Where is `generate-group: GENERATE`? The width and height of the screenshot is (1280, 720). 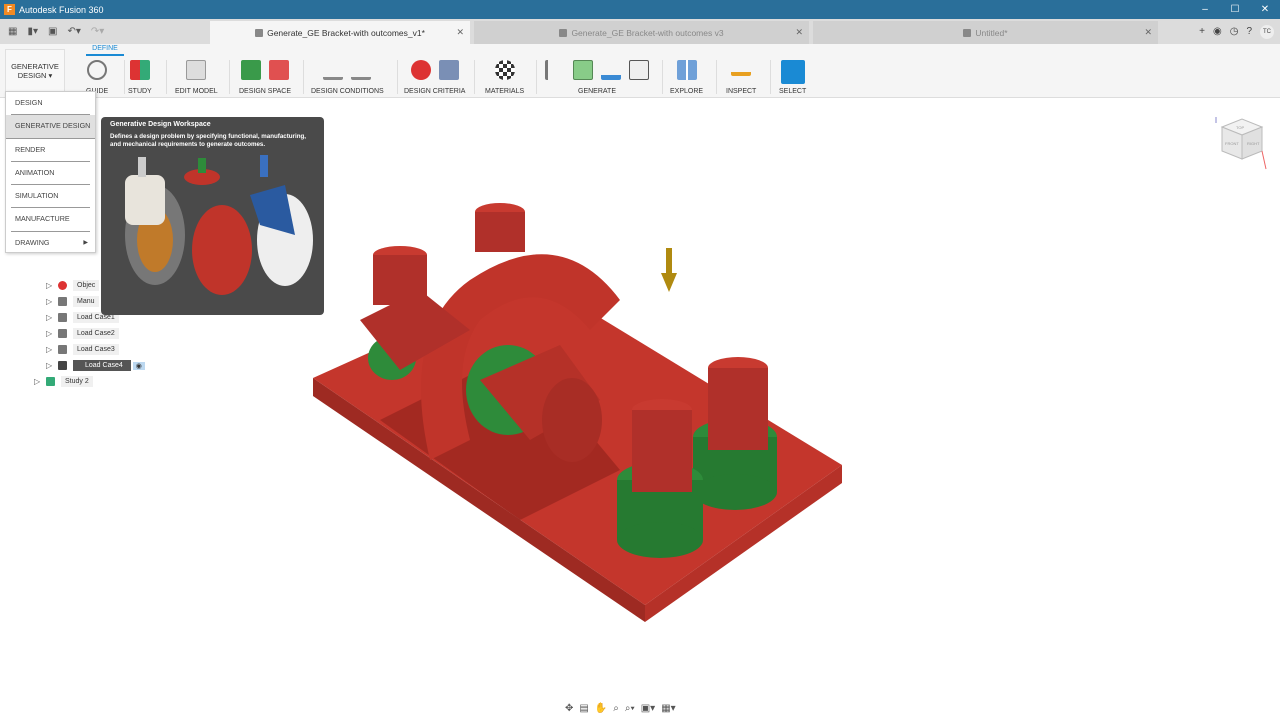 generate-group: GENERATE is located at coordinates (597, 76).